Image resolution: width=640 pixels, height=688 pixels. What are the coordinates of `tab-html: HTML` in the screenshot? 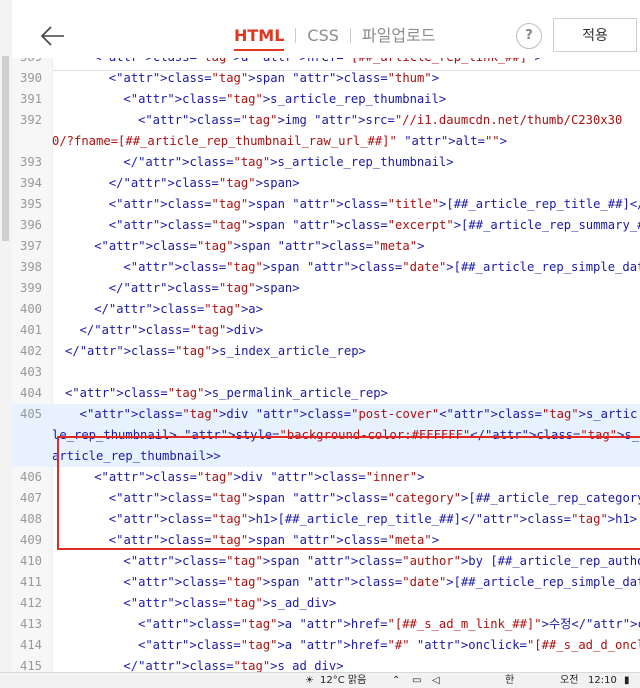 It's located at (259, 38).